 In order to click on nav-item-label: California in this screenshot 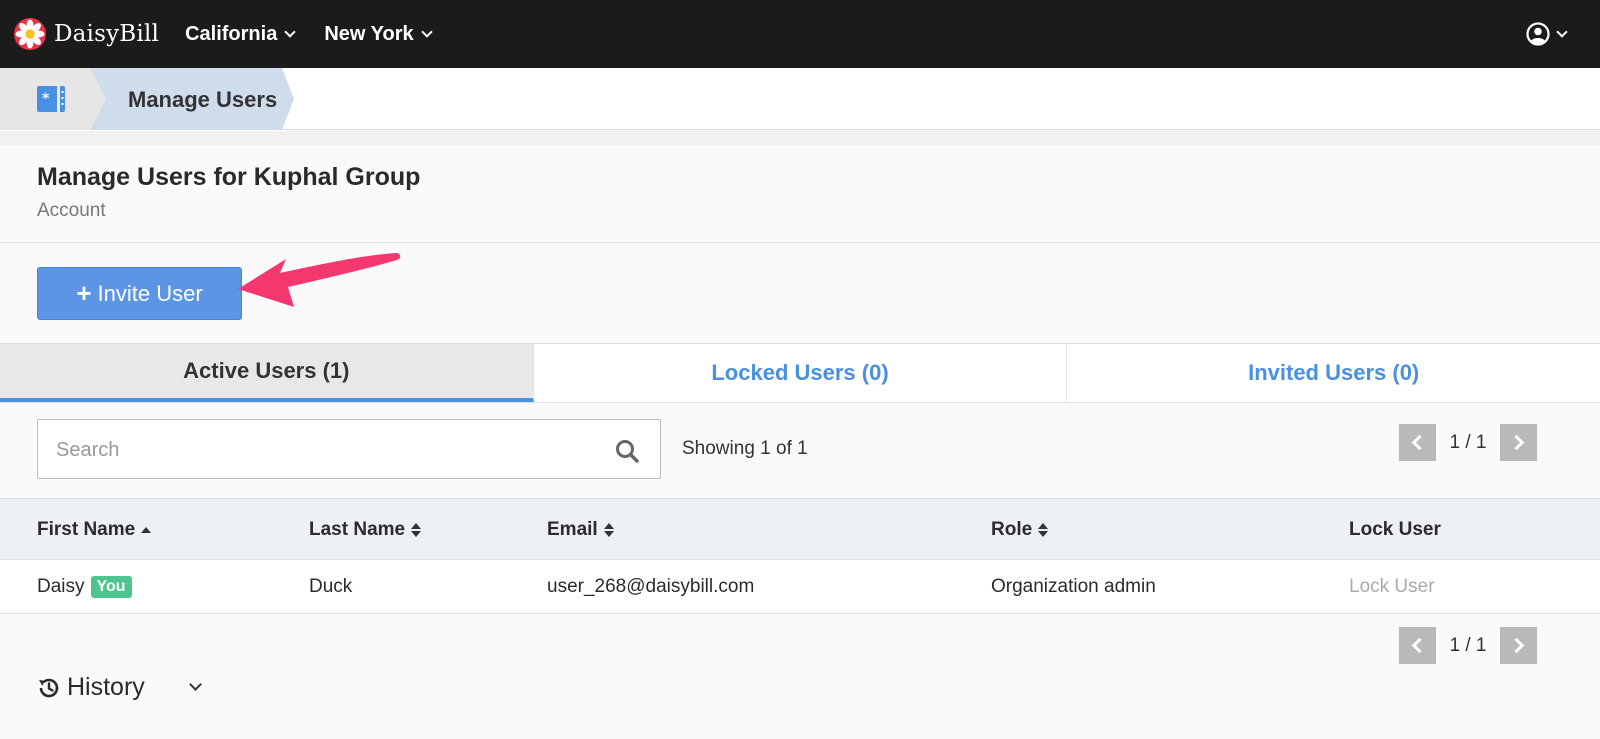, I will do `click(231, 33)`.